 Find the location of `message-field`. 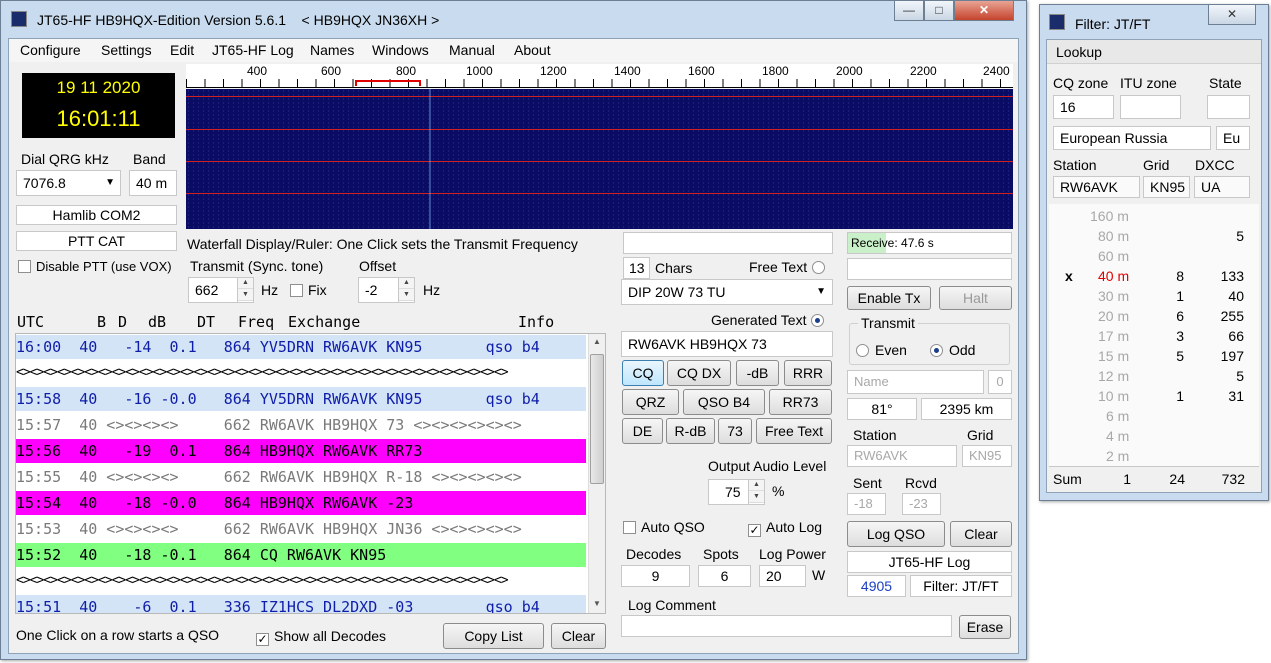

message-field is located at coordinates (728, 243).